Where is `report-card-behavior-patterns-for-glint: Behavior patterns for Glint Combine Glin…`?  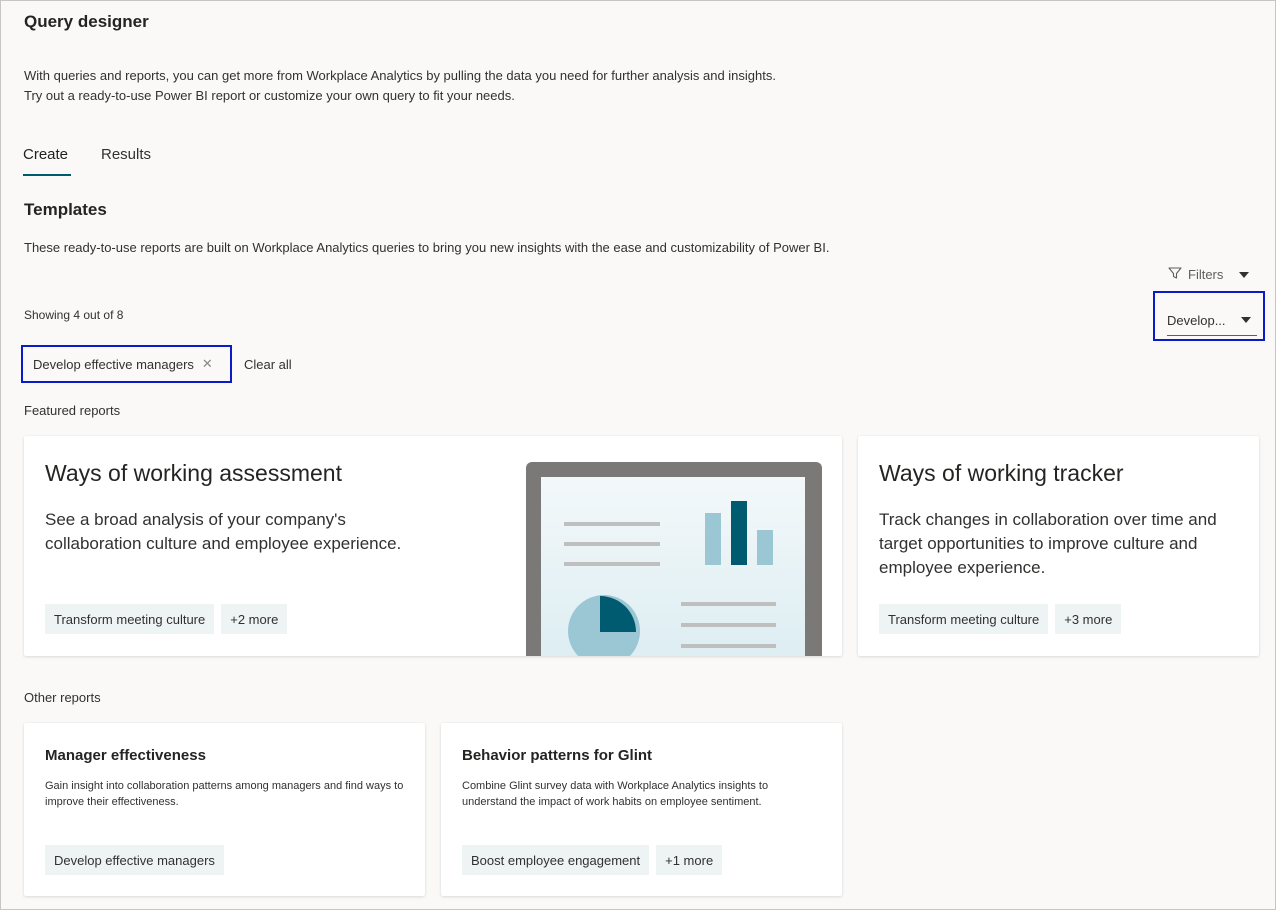 report-card-behavior-patterns-for-glint: Behavior patterns for Glint Combine Glin… is located at coordinates (641, 809).